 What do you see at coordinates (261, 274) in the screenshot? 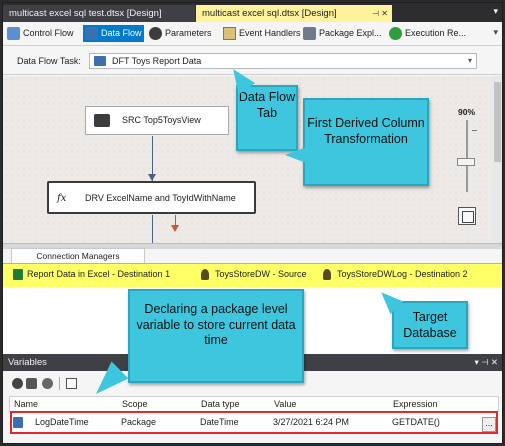
I see `connection-manager-label: ToysStoreDW - Source` at bounding box center [261, 274].